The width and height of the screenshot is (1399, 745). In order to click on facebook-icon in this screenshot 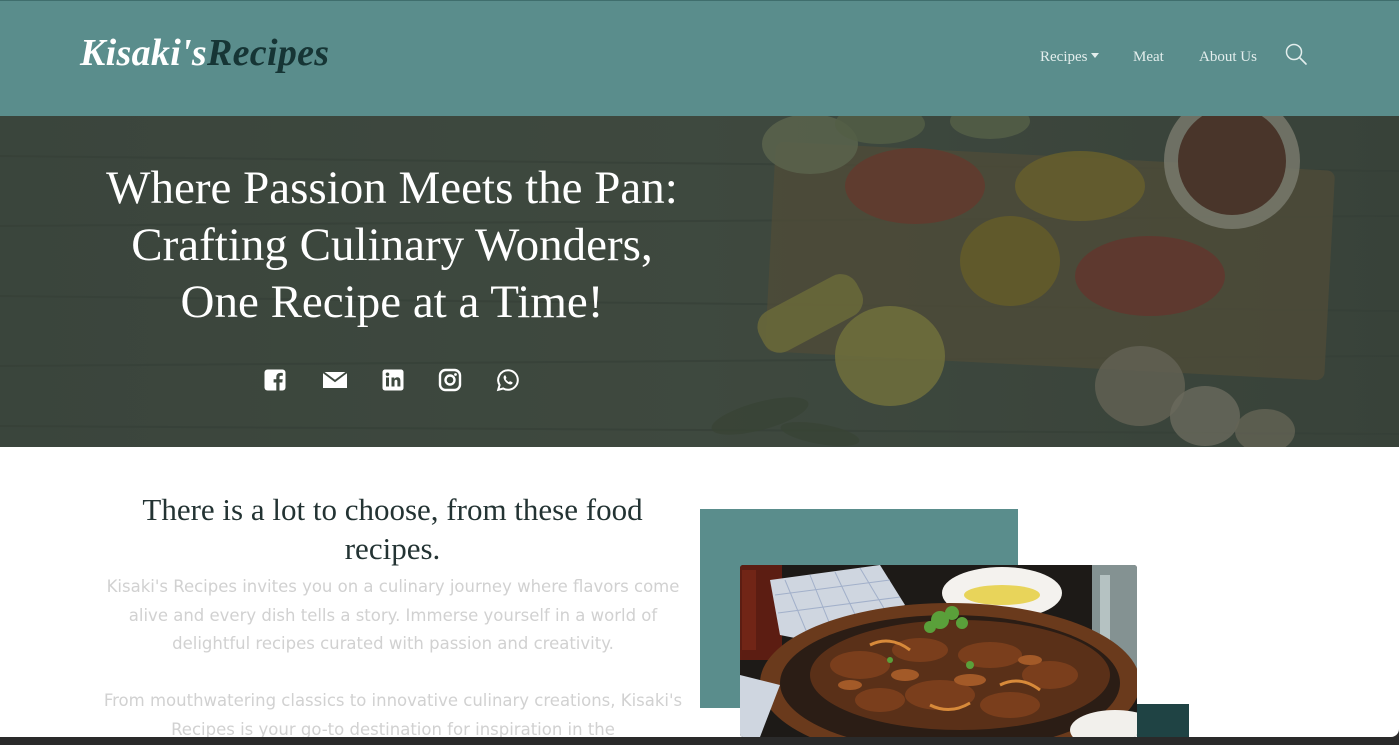, I will do `click(276, 380)`.